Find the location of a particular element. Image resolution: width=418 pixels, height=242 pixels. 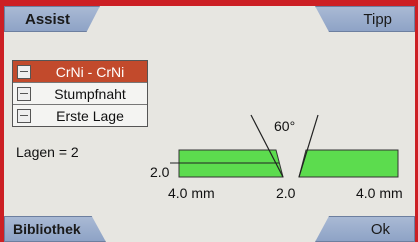

angle-label: 60° is located at coordinates (284, 126).